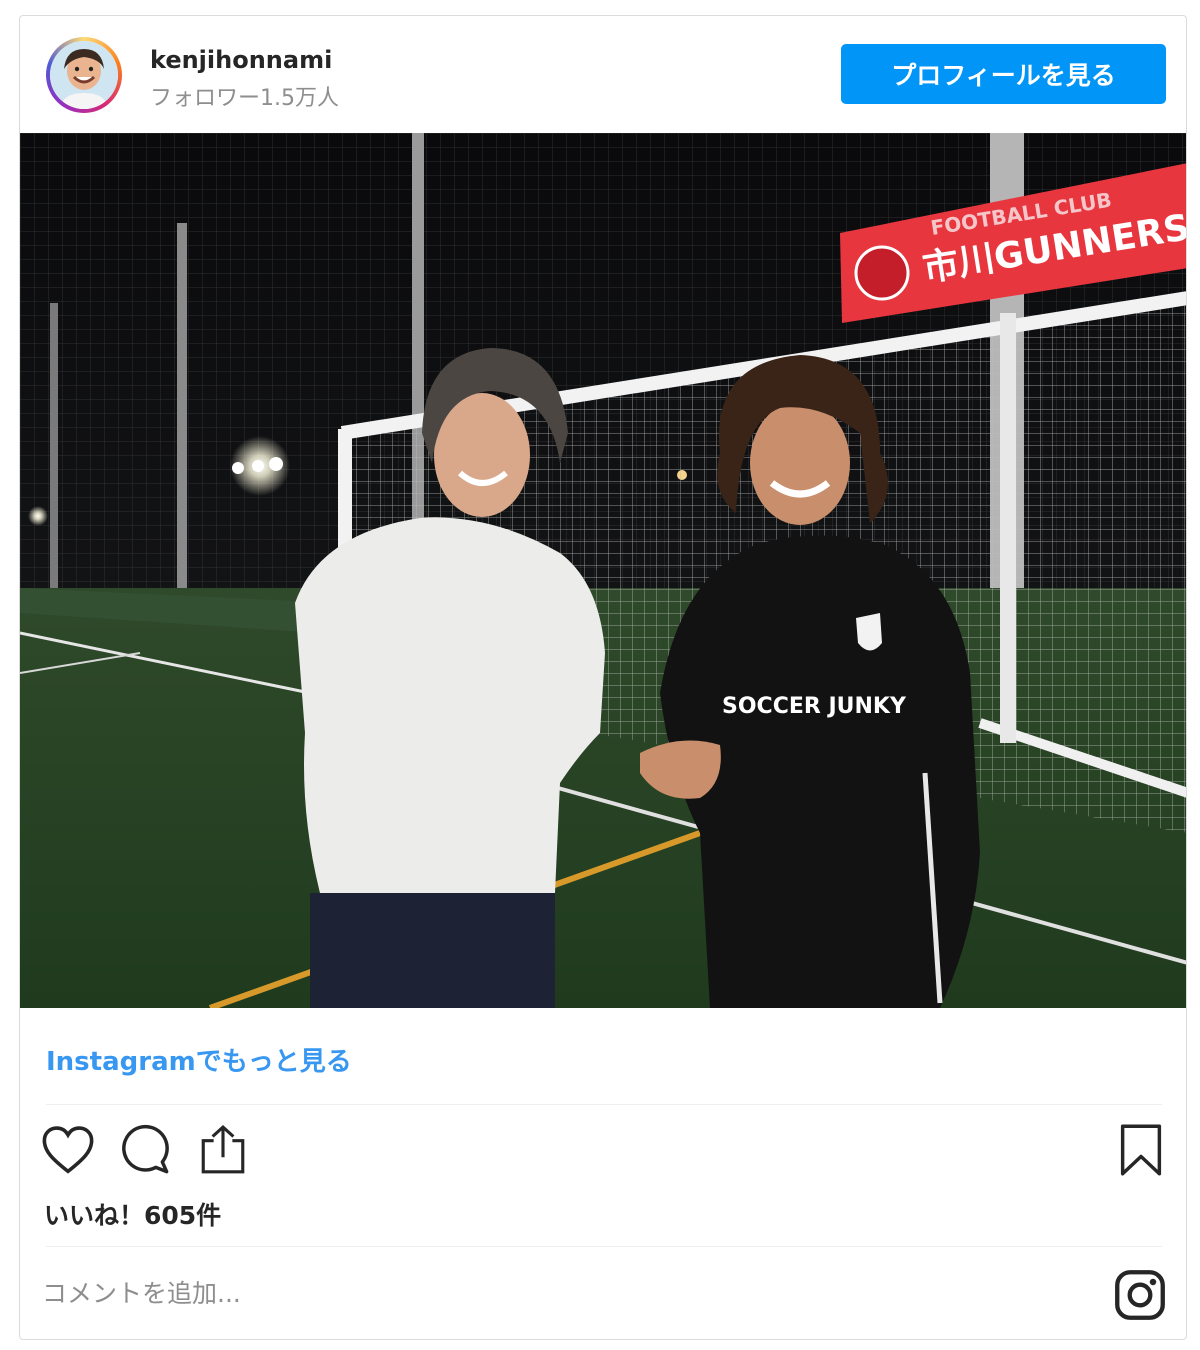 The image size is (1200, 1350). Describe the element at coordinates (241, 60) in the screenshot. I see `username: kenjihonnami` at that location.